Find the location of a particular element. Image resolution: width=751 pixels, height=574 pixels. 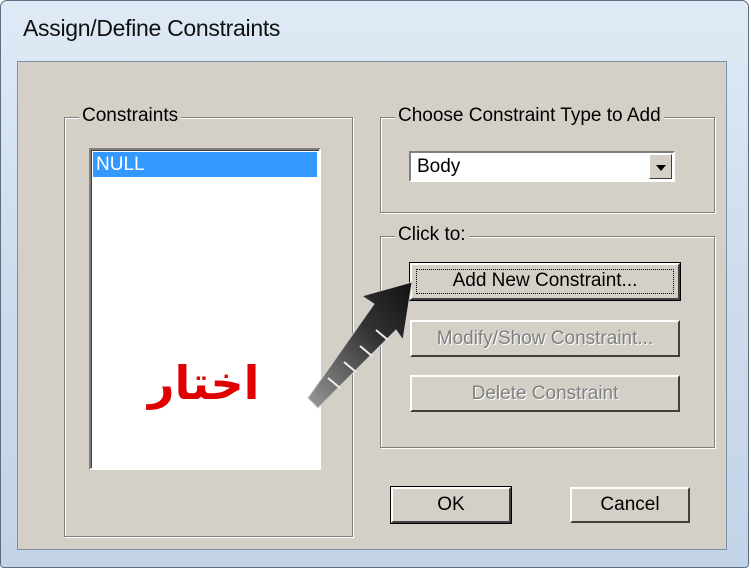

constraint-type-dropdown: Body is located at coordinates (542, 166).